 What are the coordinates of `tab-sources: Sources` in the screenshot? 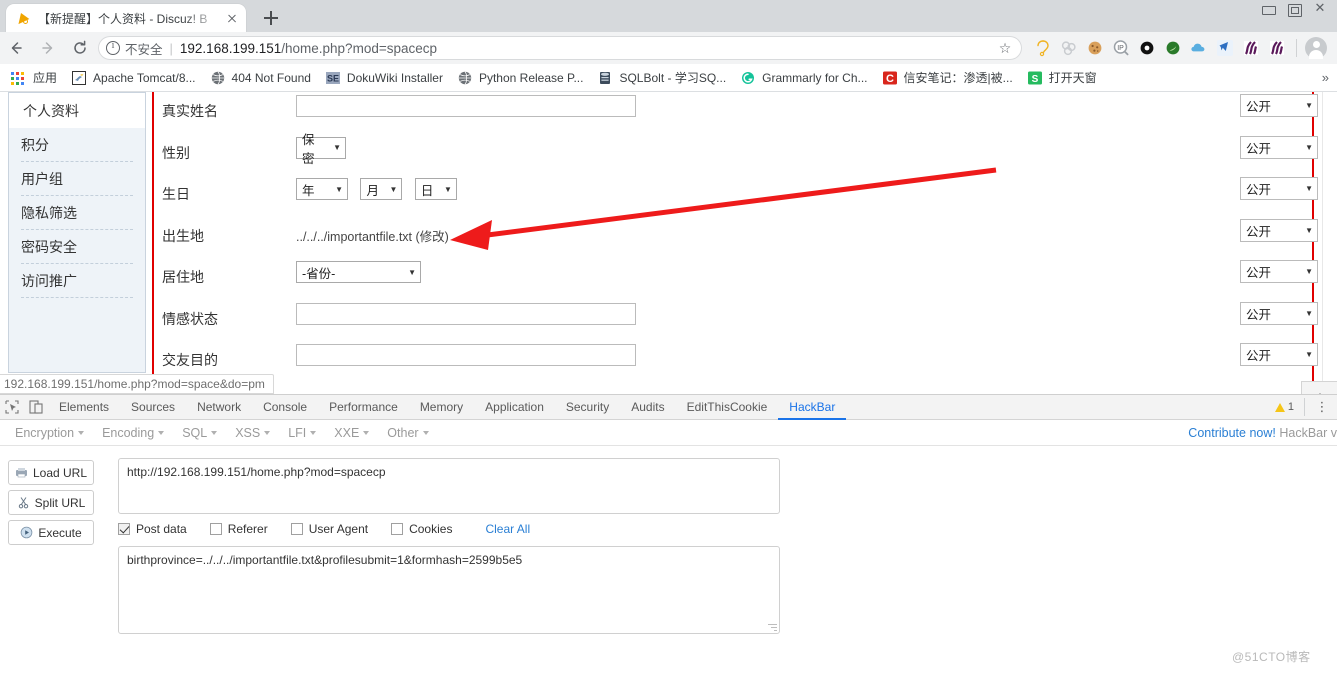 It's located at (153, 407).